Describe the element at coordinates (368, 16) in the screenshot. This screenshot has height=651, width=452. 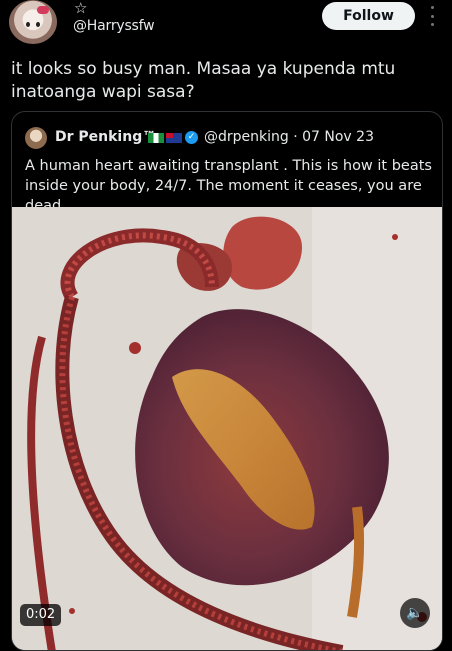
I see `follow-button: Follow` at that location.